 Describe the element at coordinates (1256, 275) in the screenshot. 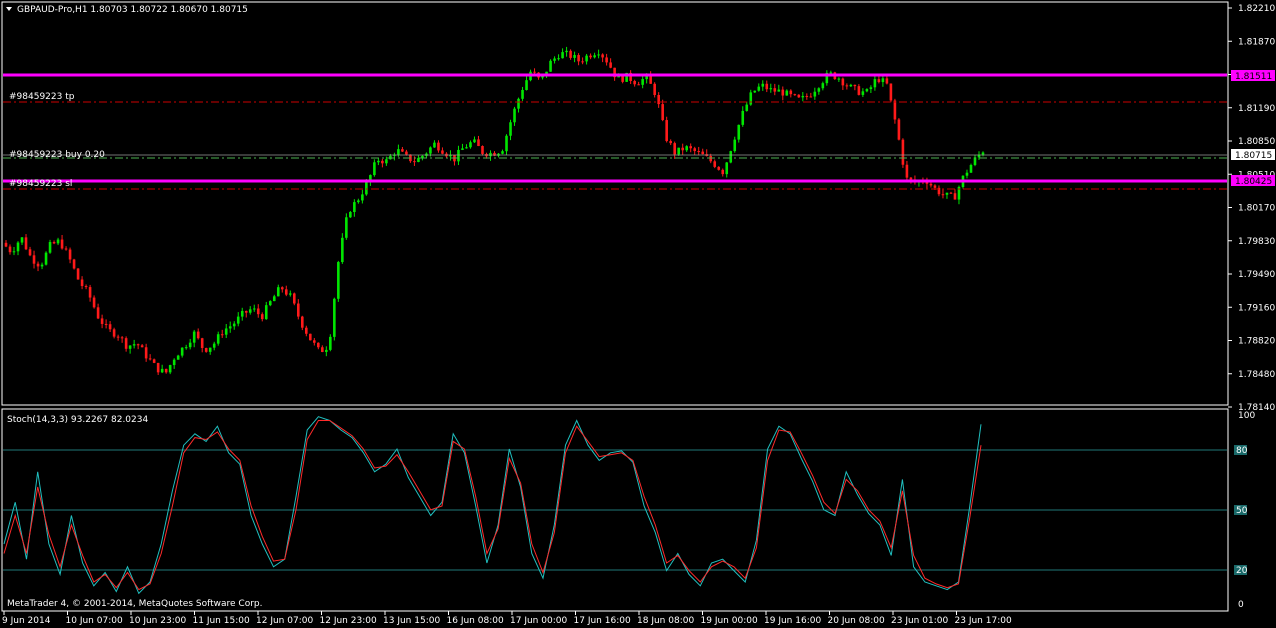

I see `price-label: 1.79490` at that location.